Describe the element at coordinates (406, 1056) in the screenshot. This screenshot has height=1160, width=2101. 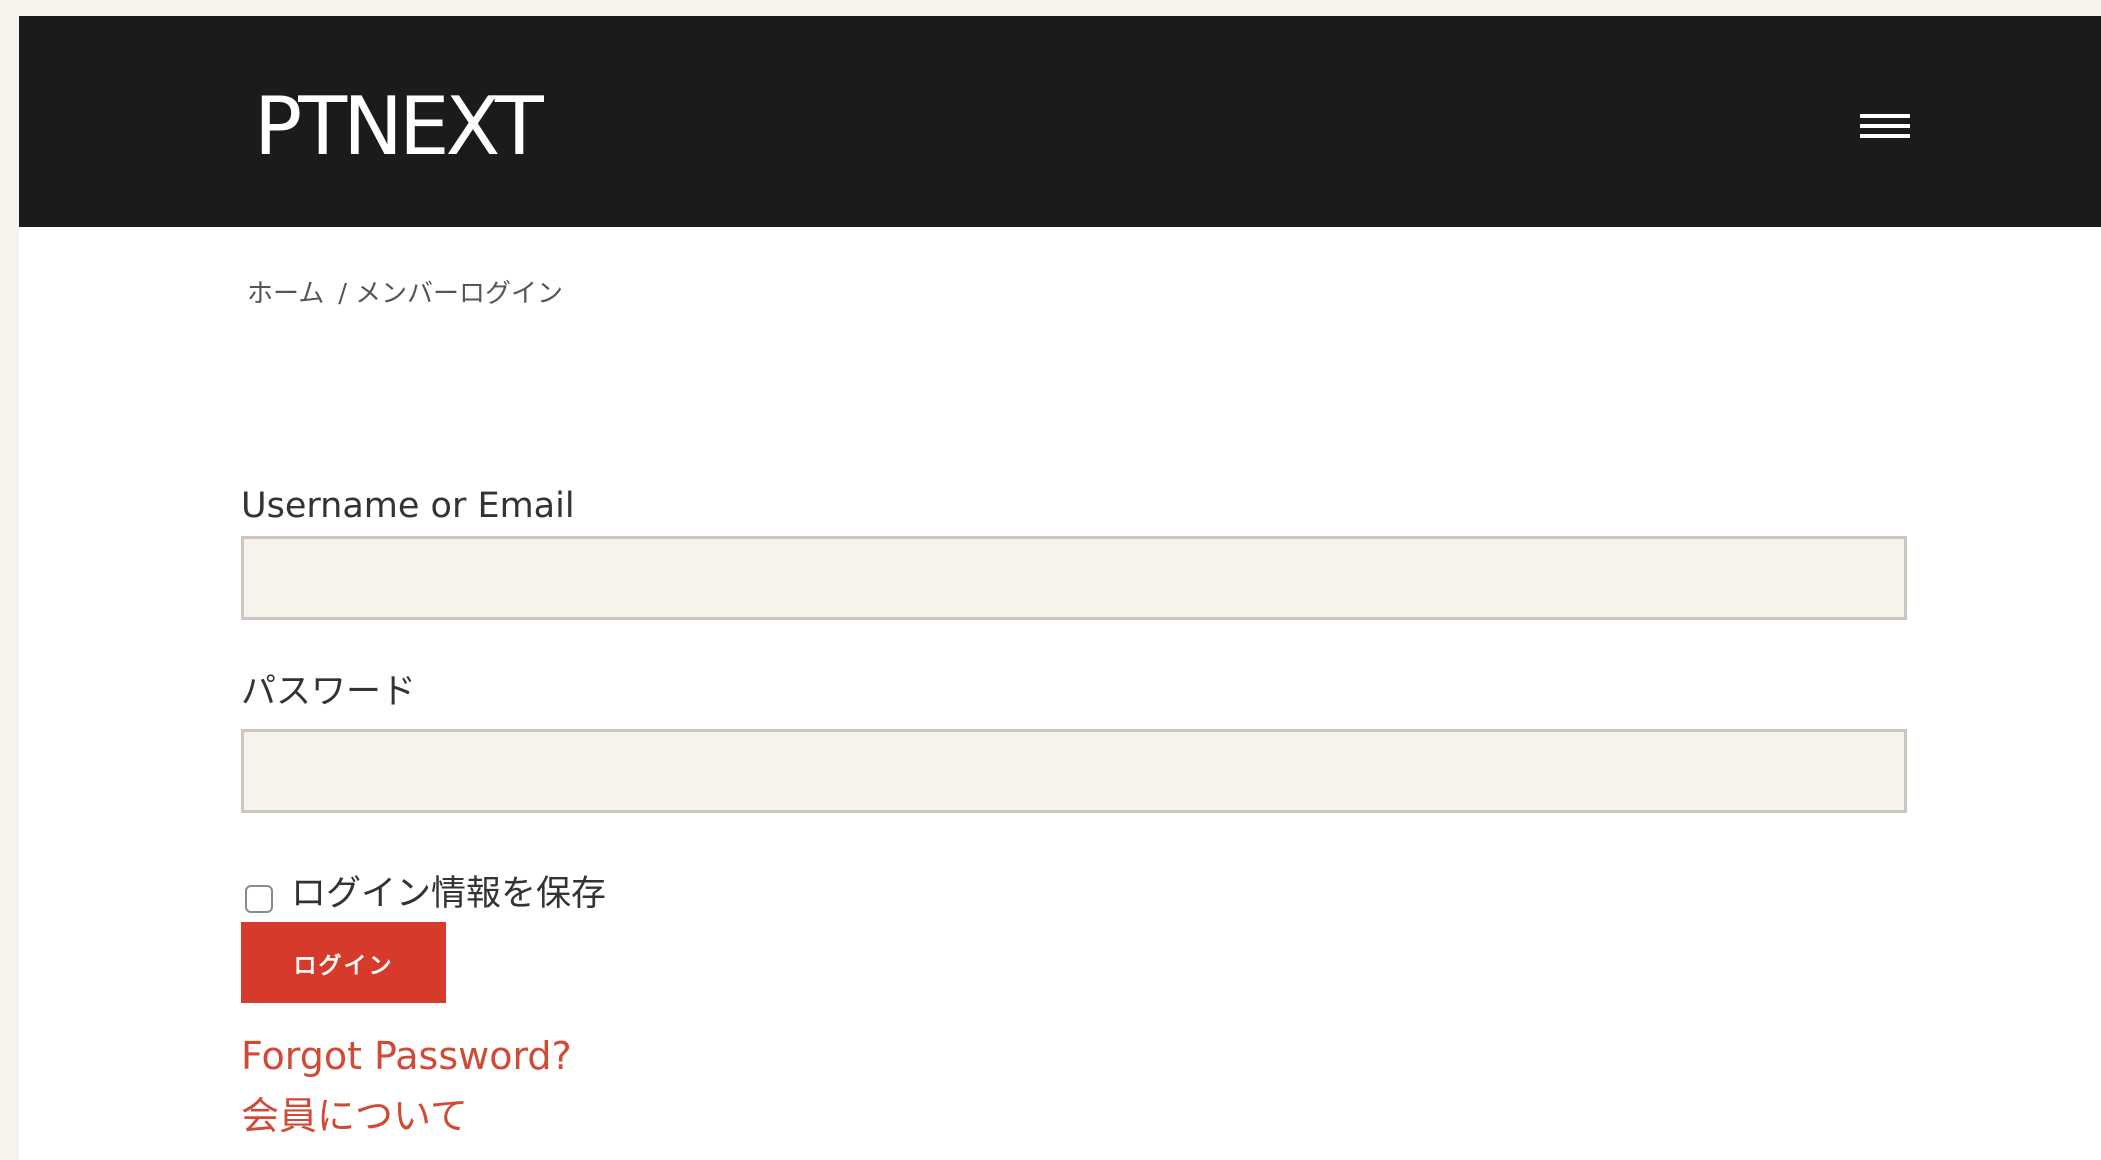
I see `forgot-password-link: Forgot Password?` at that location.